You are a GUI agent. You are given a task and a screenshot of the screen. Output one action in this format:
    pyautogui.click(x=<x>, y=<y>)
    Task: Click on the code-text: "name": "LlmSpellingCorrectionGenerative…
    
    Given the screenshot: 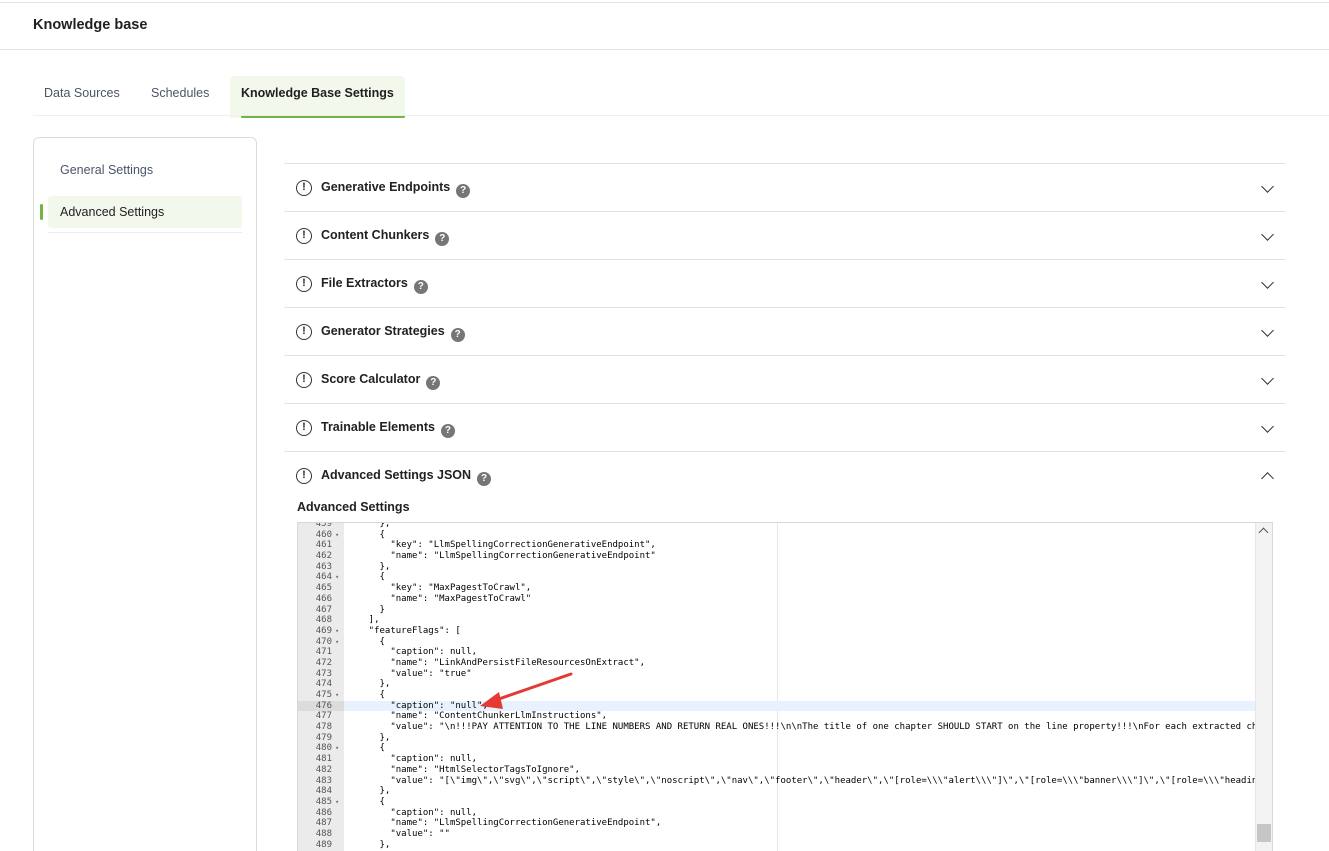 What is the action you would take?
    pyautogui.click(x=504, y=823)
    